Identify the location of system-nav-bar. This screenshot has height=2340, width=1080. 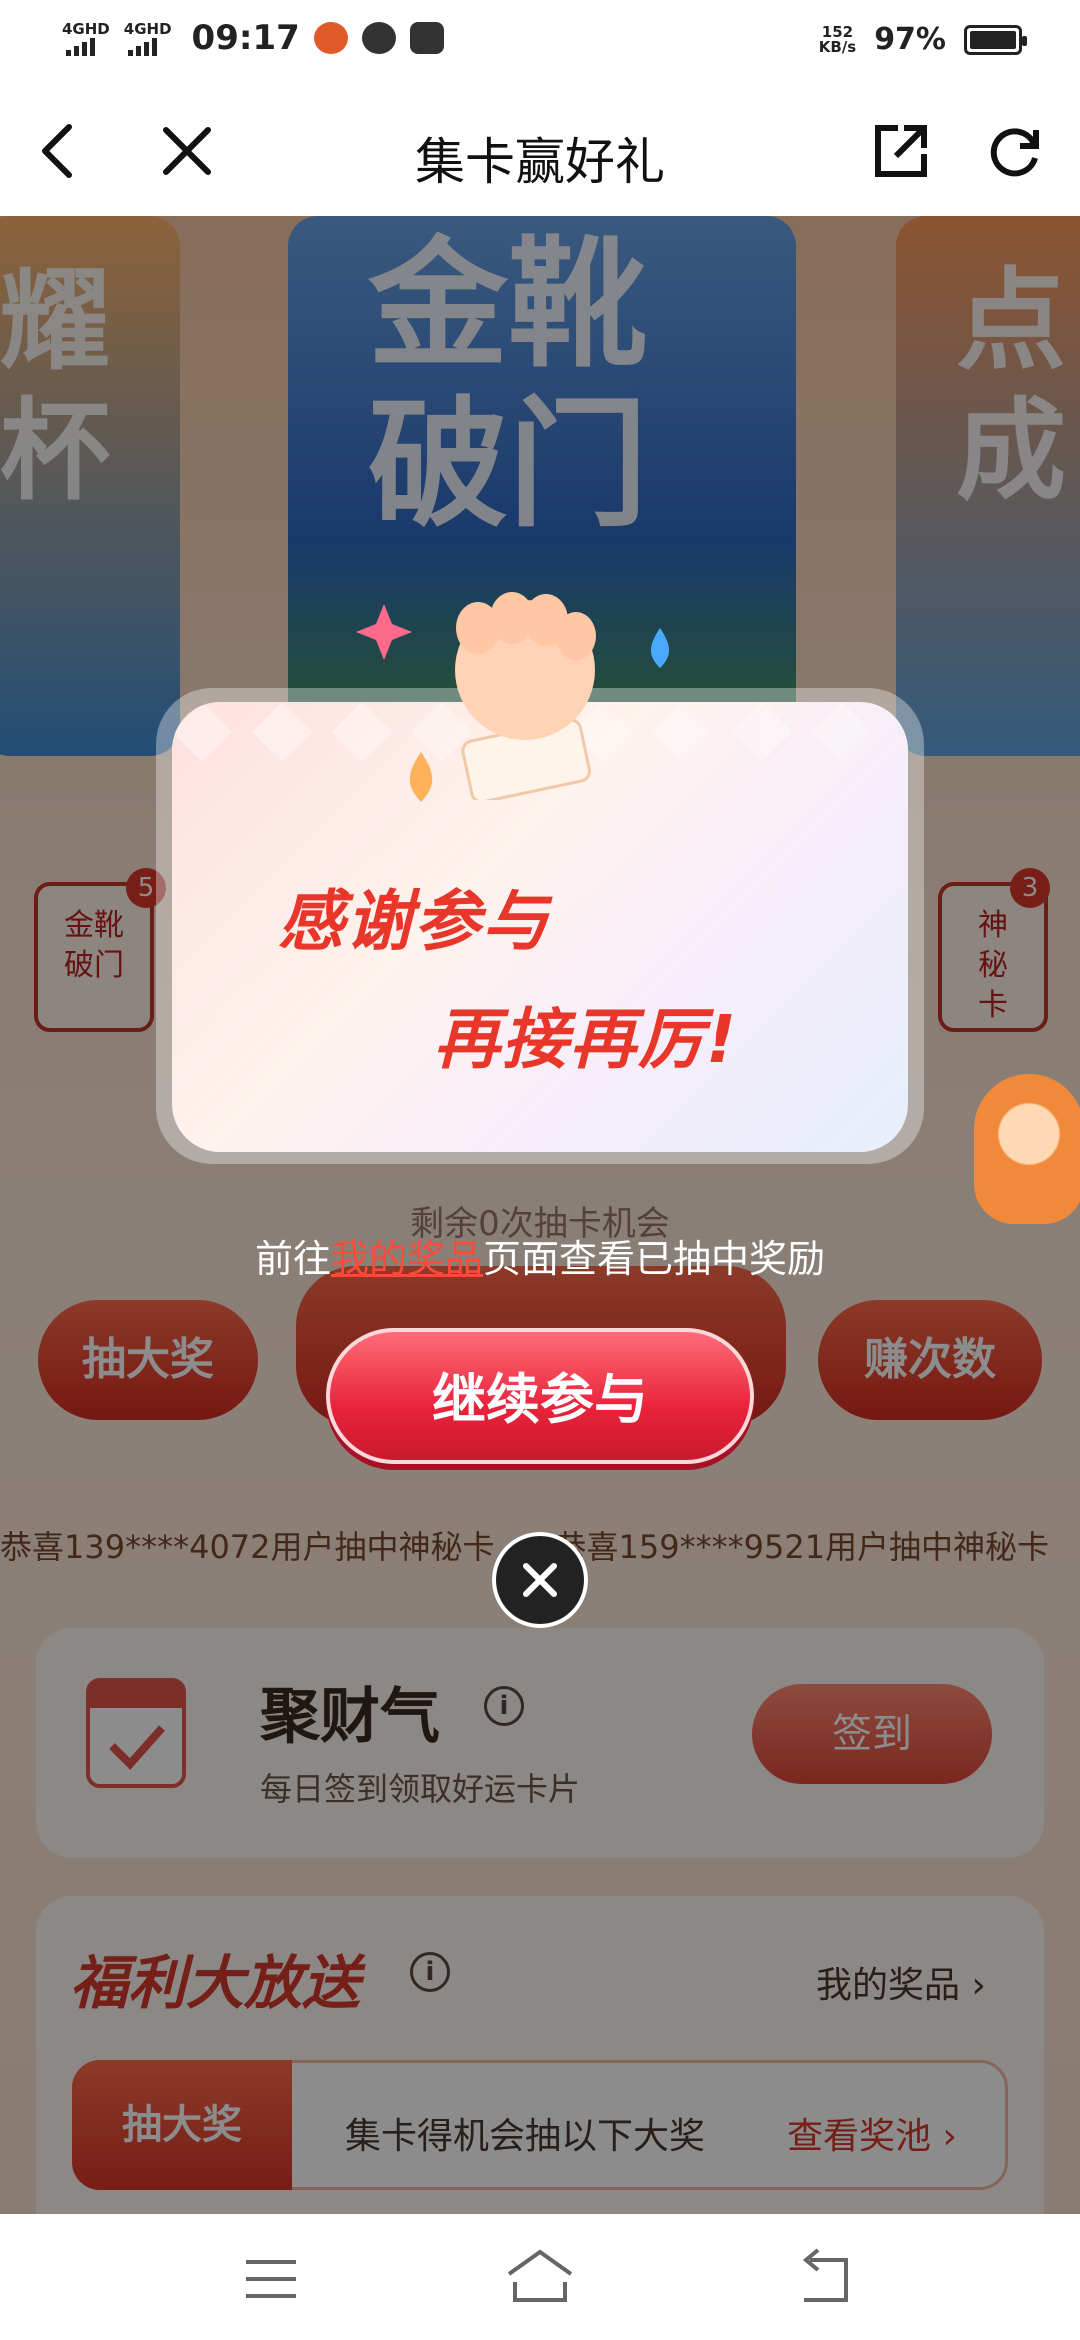
(540, 2277).